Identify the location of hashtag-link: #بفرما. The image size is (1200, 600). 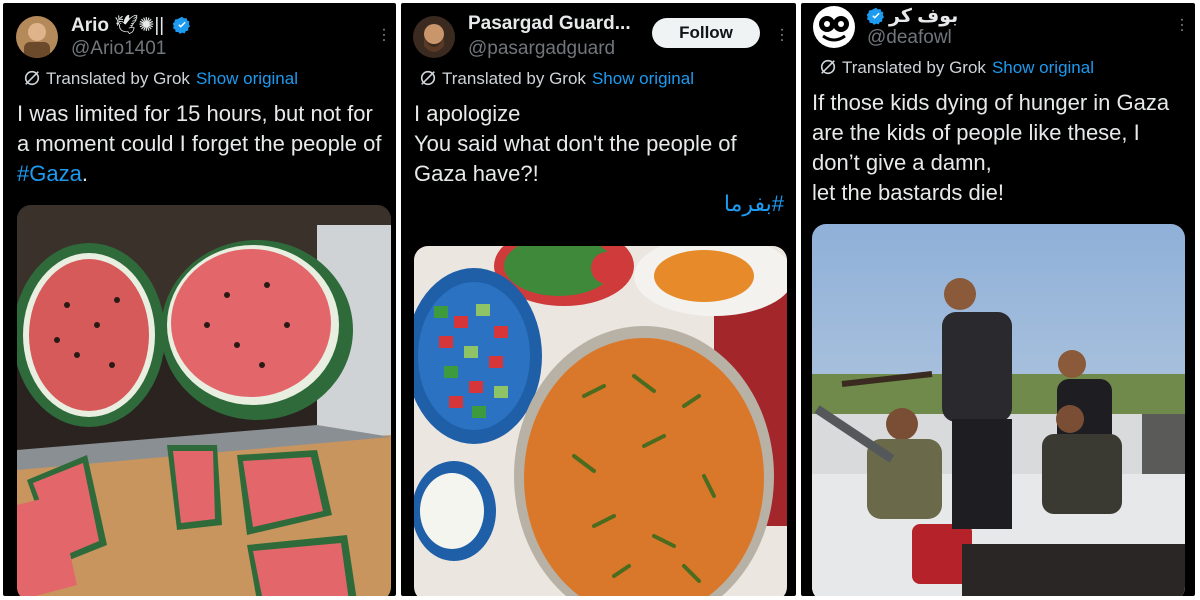
(754, 204).